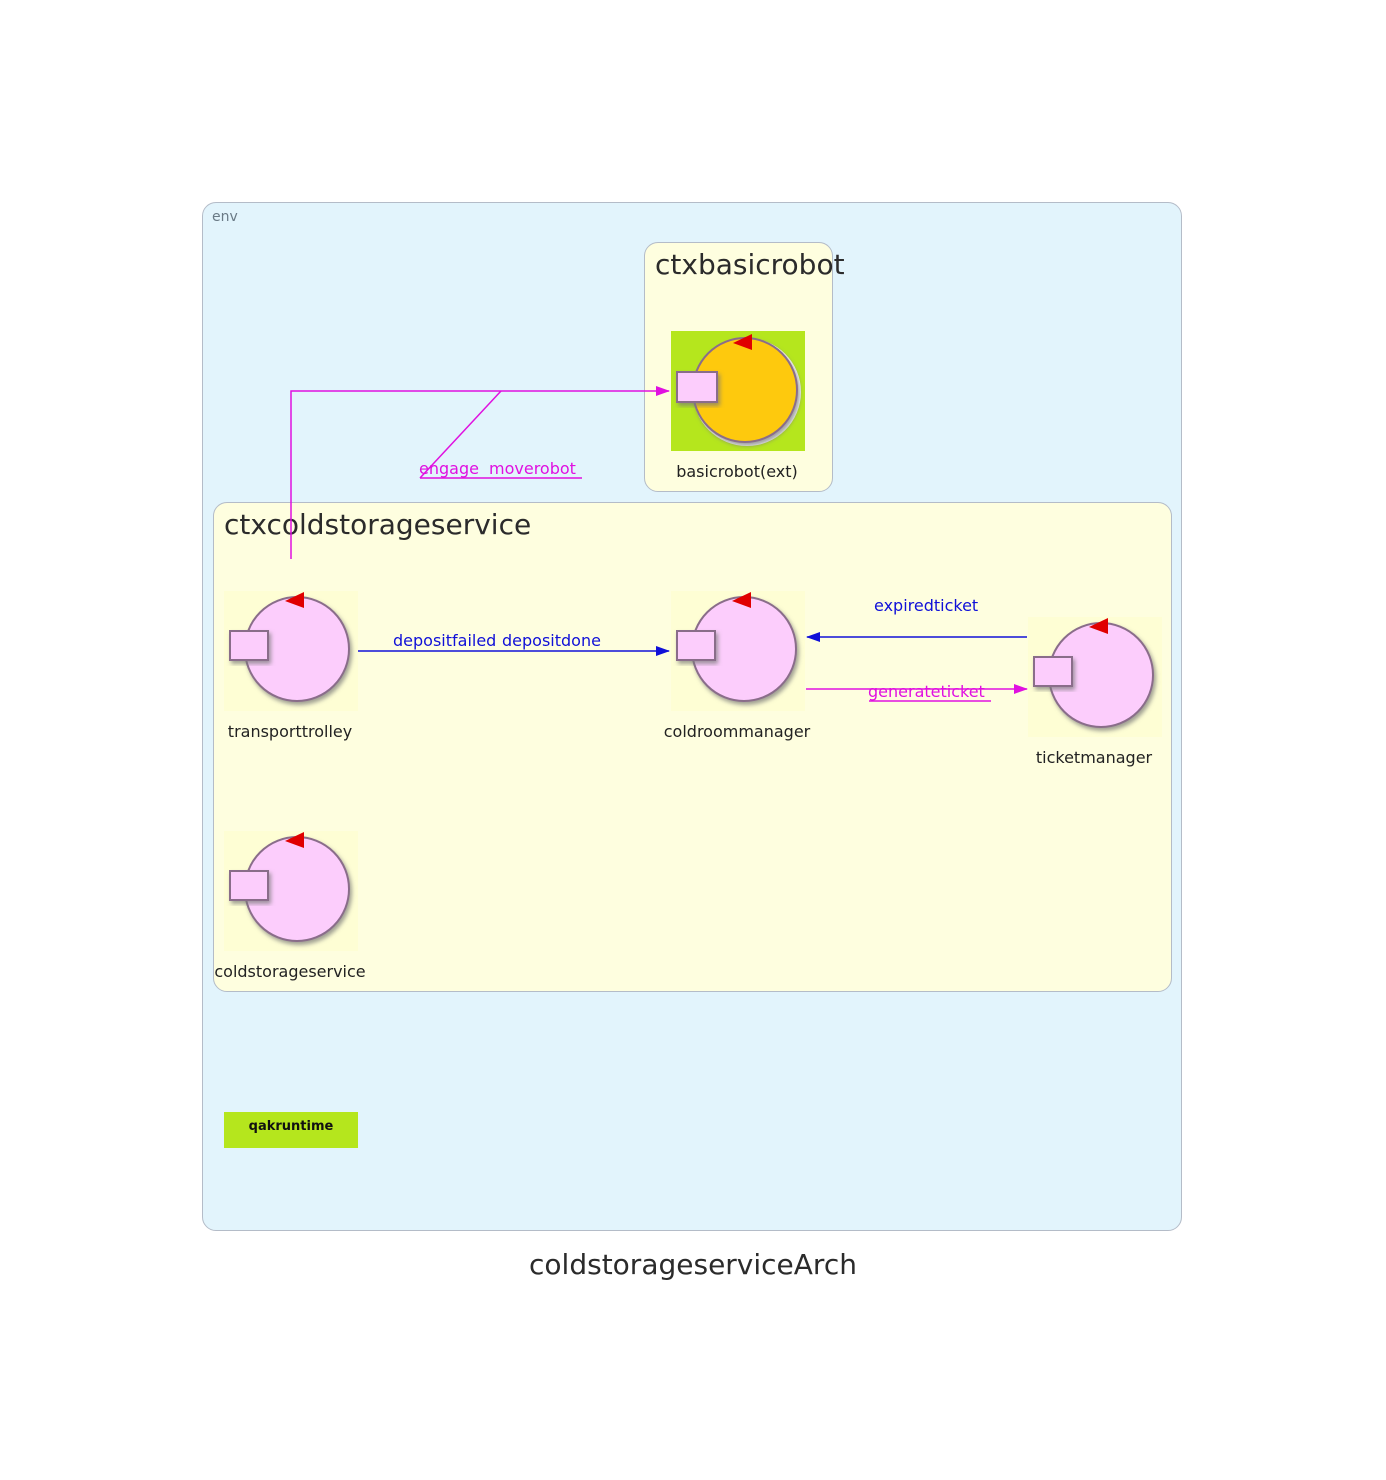 This screenshot has width=1386, height=1480. What do you see at coordinates (291, 891) in the screenshot?
I see `actor-icon-coldstorageservice` at bounding box center [291, 891].